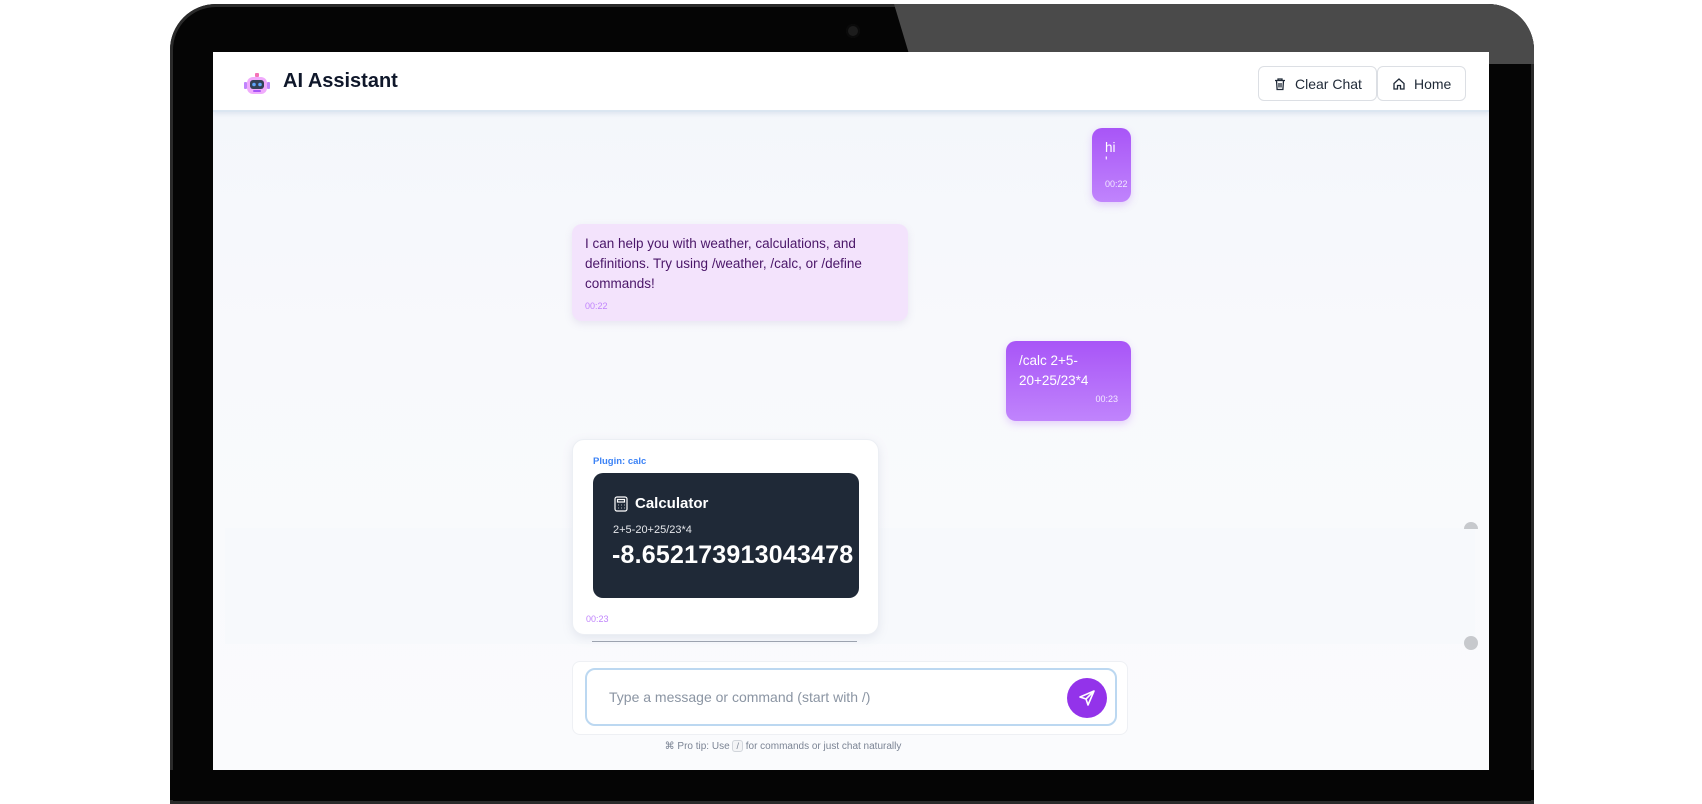 The height and width of the screenshot is (804, 1702). I want to click on clear-chat-button: Clear Chat, so click(1317, 83).